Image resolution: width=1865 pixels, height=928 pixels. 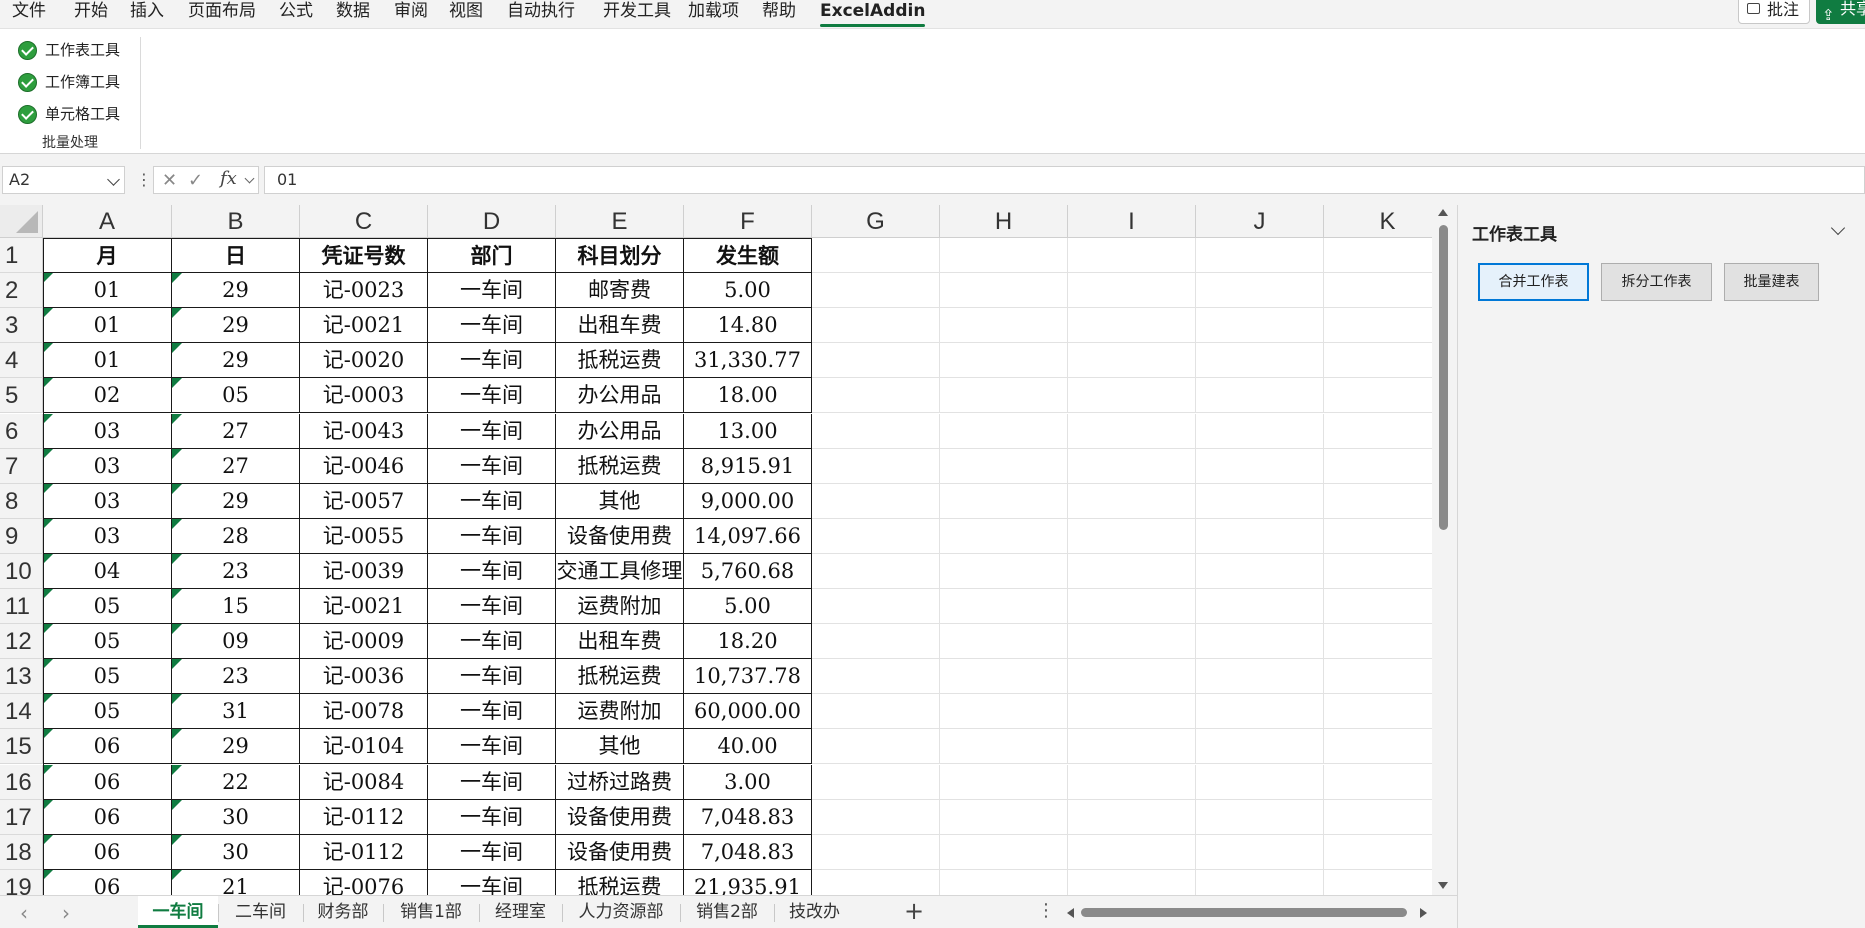 I want to click on table-header-cell: 科目划分, so click(x=620, y=256).